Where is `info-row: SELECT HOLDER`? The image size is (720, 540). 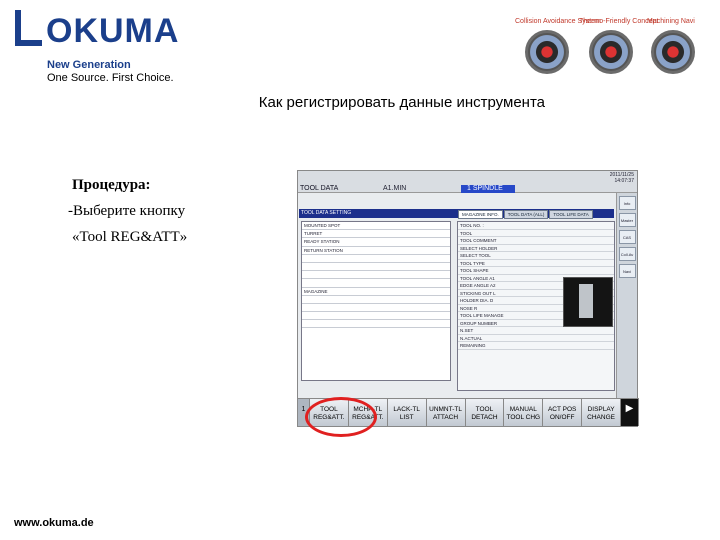
info-row: SELECT HOLDER is located at coordinates (536, 248).